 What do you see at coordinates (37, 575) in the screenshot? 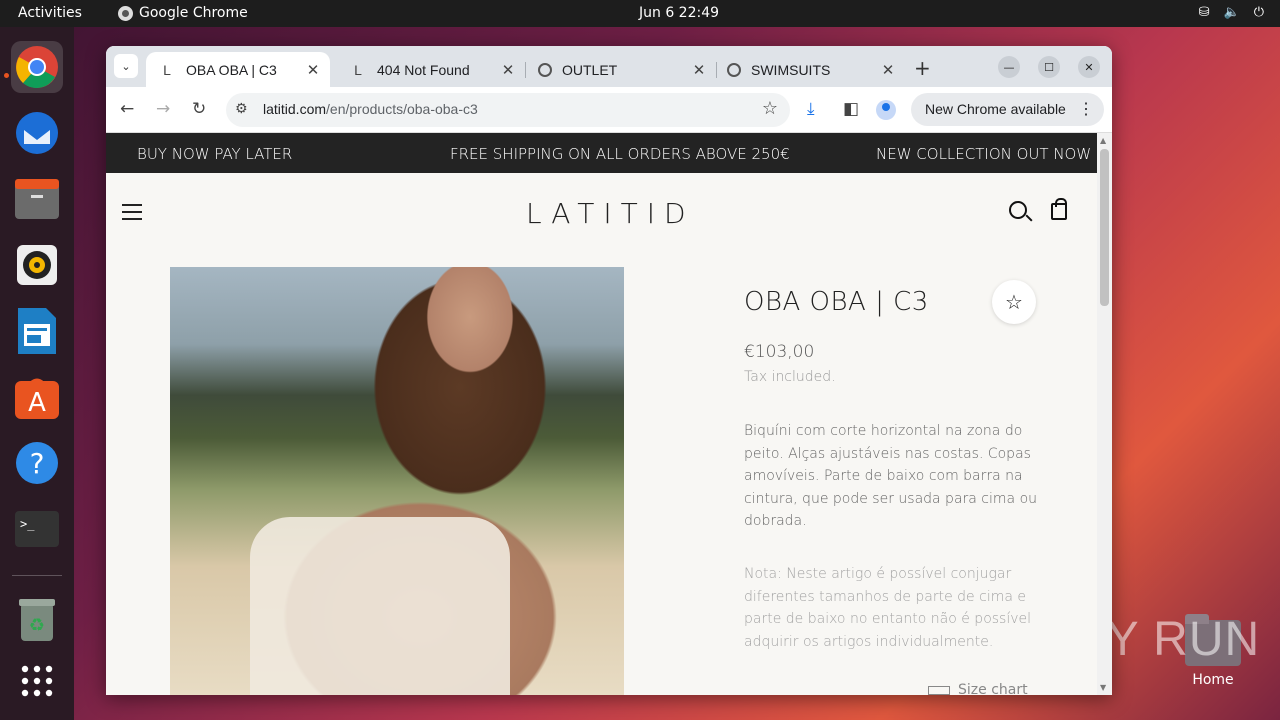
I see `dock-separator` at bounding box center [37, 575].